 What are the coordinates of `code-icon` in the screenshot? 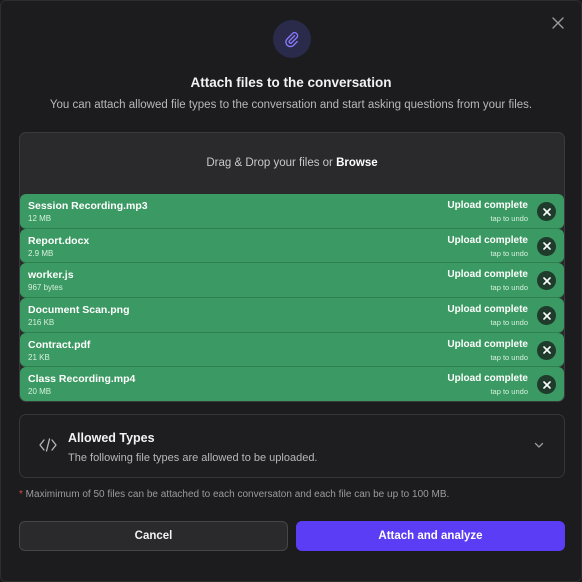 It's located at (48, 445).